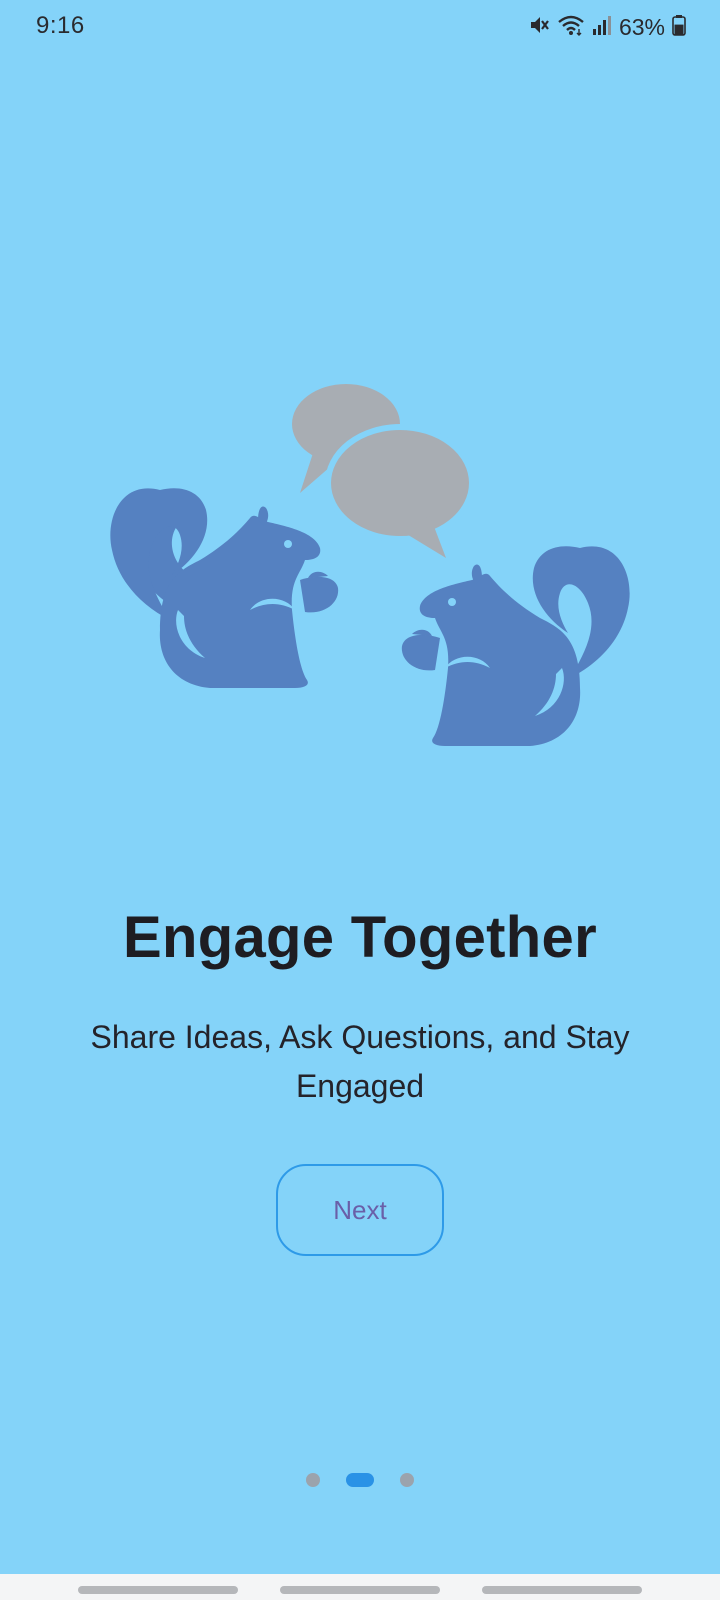 The width and height of the screenshot is (720, 1600). Describe the element at coordinates (641, 26) in the screenshot. I see `battery-percent: 63%` at that location.